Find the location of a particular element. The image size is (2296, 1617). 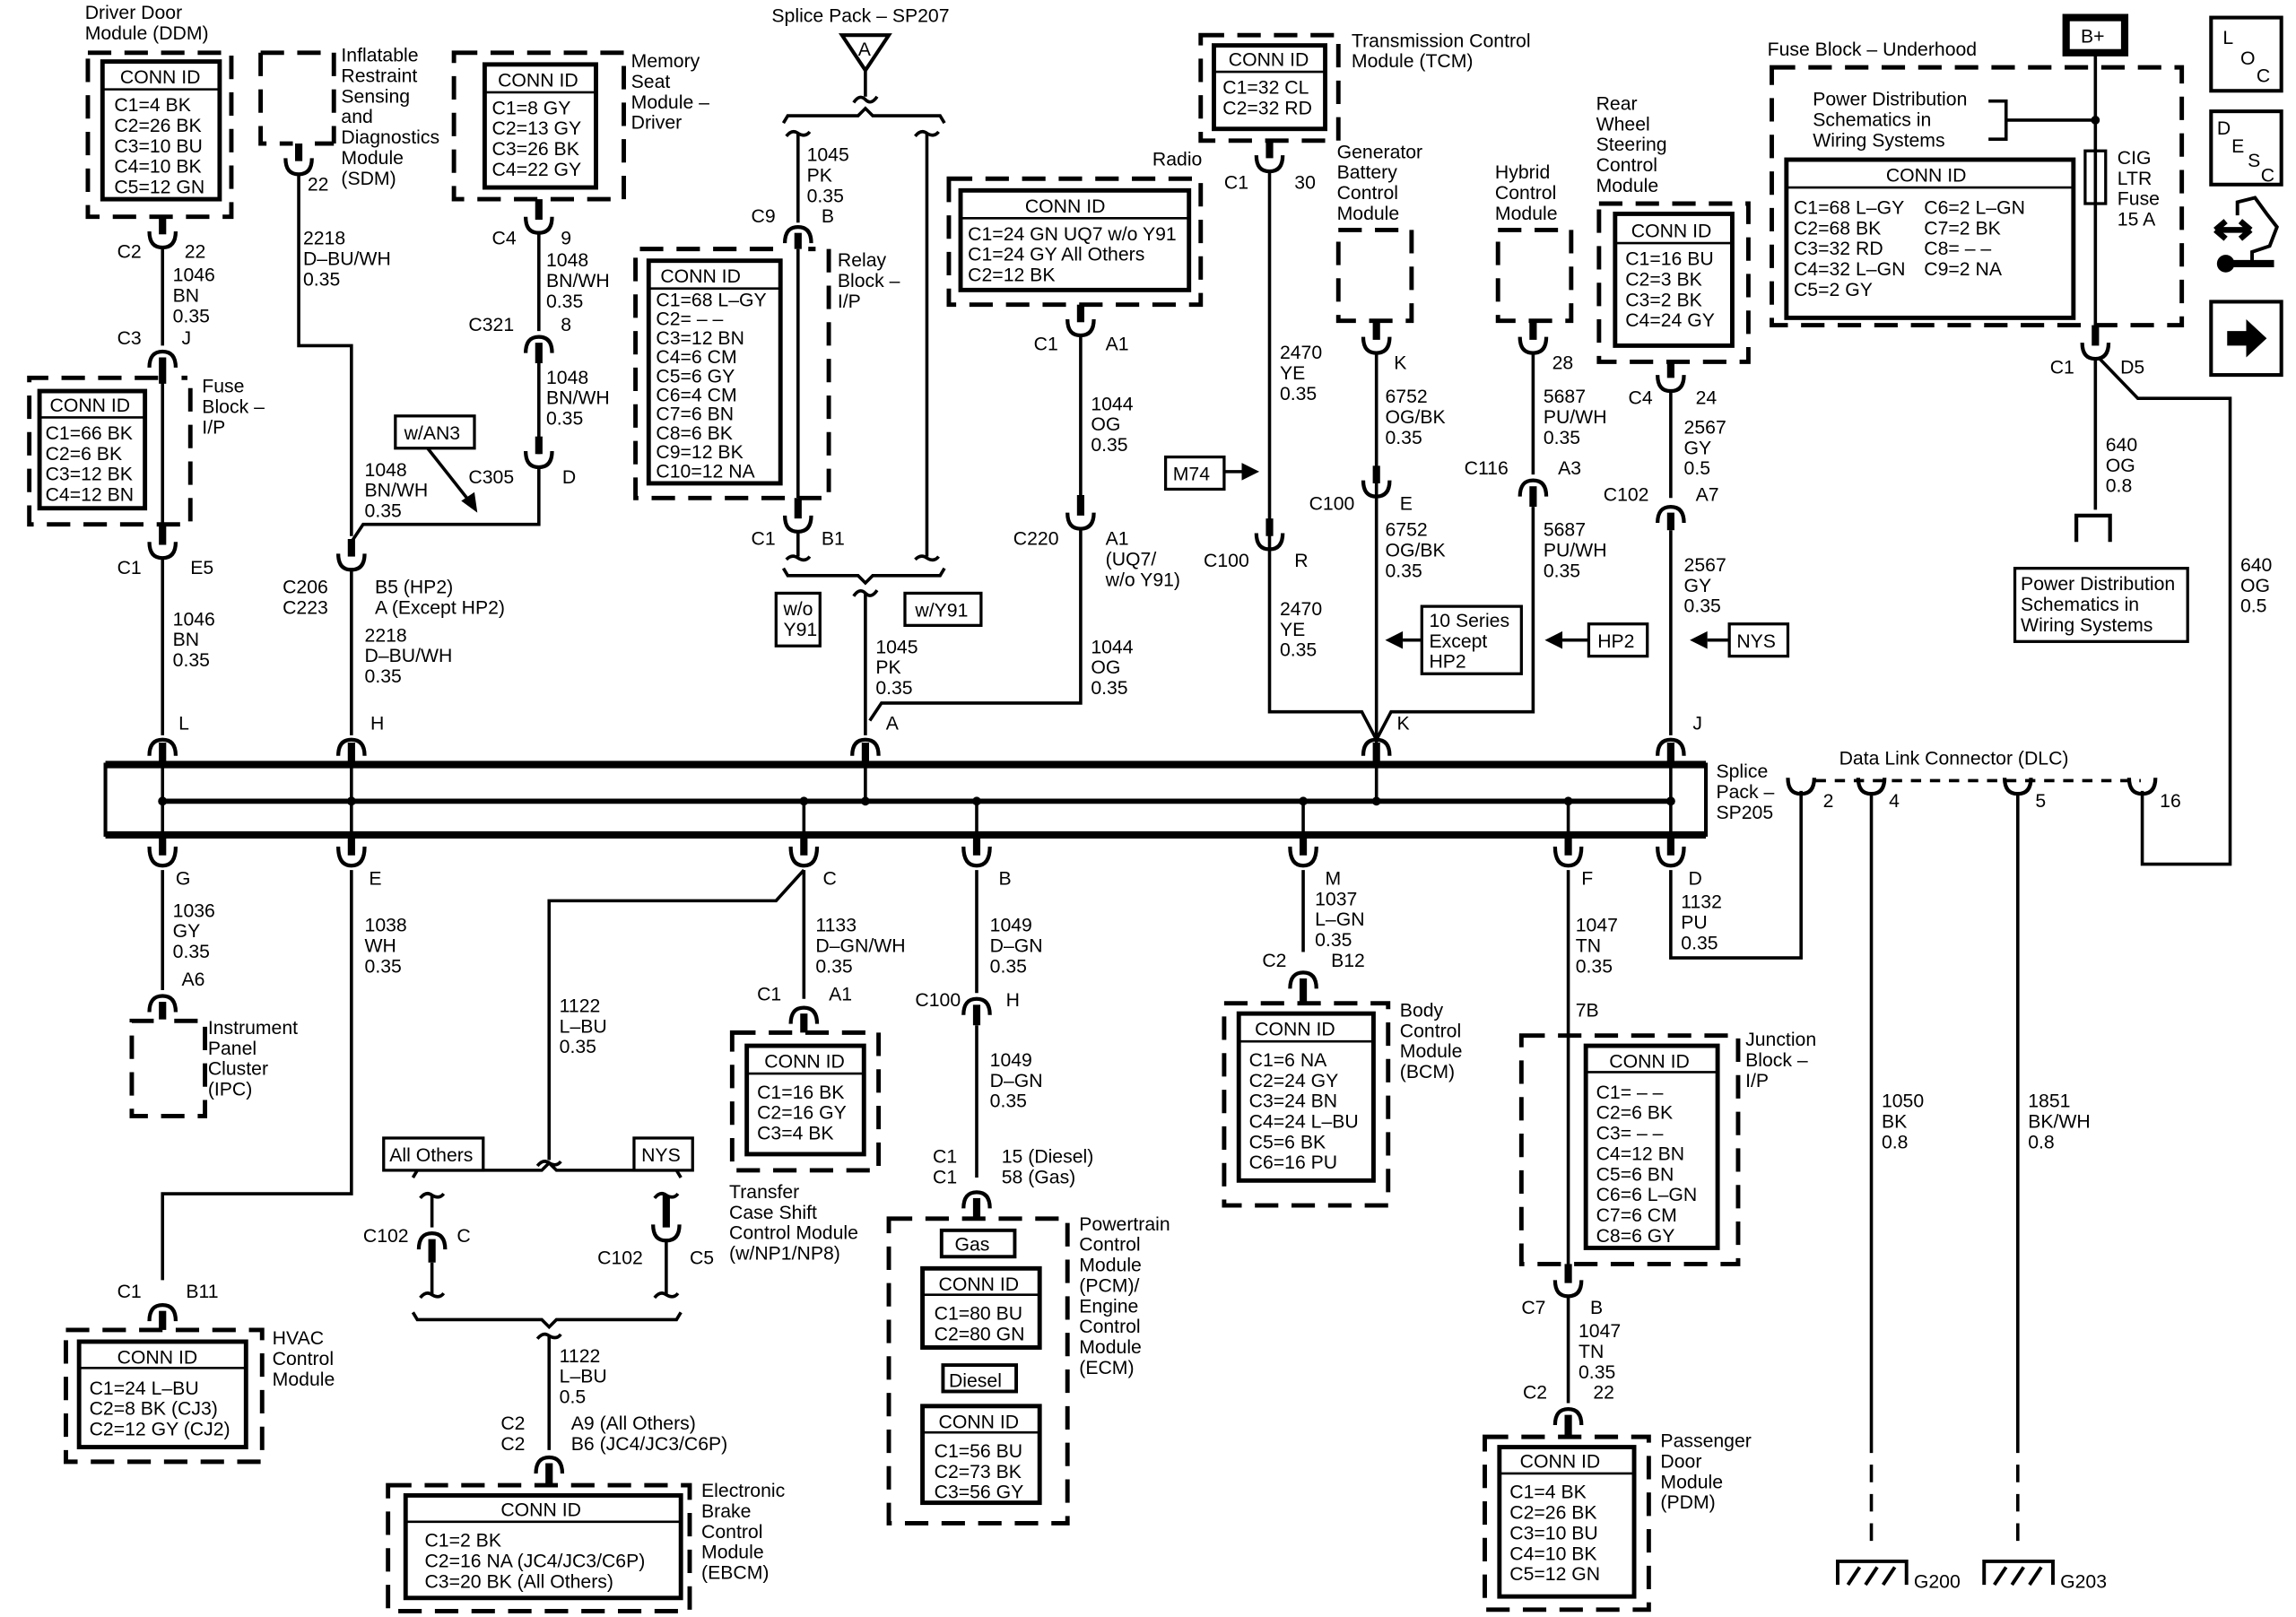

conn-label: C1 is located at coordinates (1236, 183).